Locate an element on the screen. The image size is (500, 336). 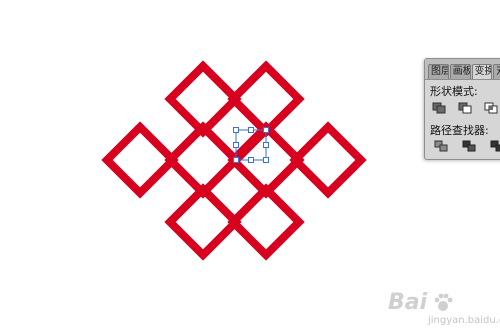
watermark-site: jingyan.baidu.com is located at coordinates (464, 320).